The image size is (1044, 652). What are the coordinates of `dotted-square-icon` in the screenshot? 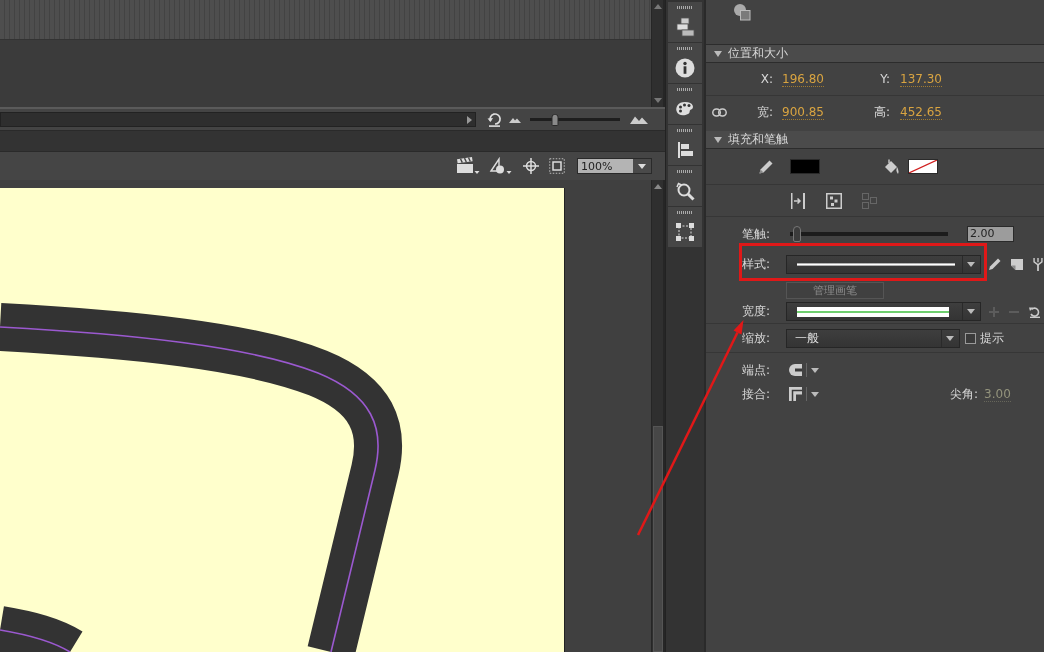 It's located at (834, 200).